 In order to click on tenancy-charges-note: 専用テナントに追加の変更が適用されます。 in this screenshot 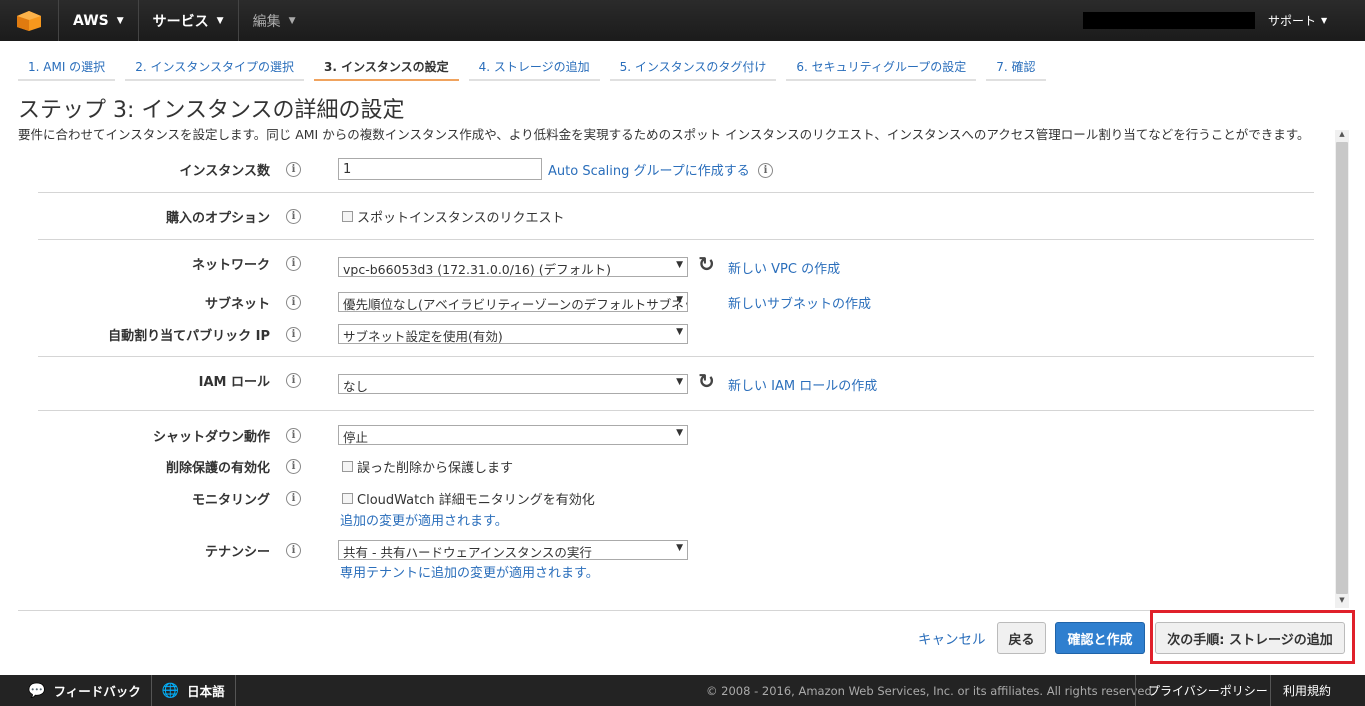, I will do `click(469, 571)`.